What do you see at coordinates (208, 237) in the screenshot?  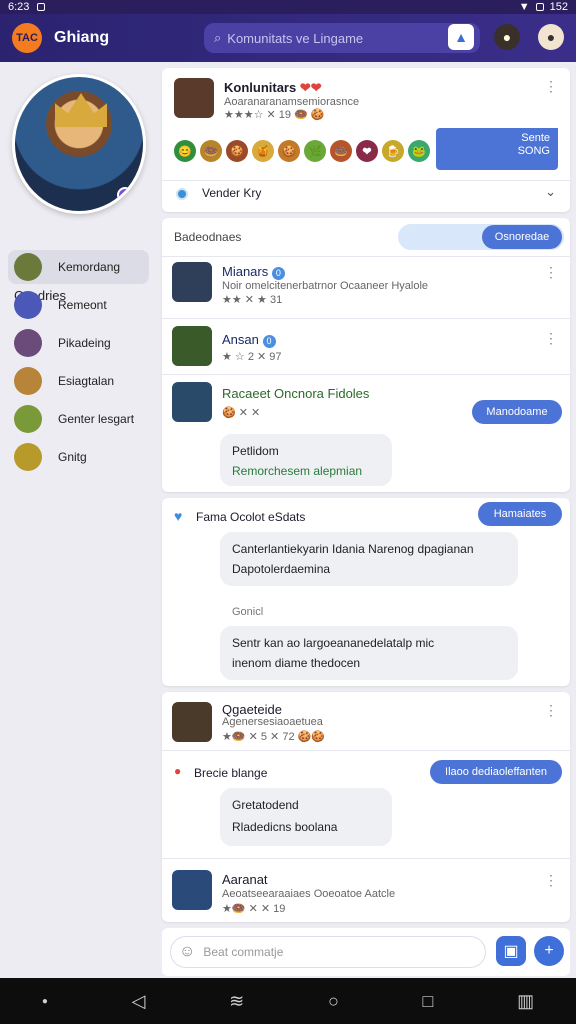 I see `section-title: Badeodnaes` at bounding box center [208, 237].